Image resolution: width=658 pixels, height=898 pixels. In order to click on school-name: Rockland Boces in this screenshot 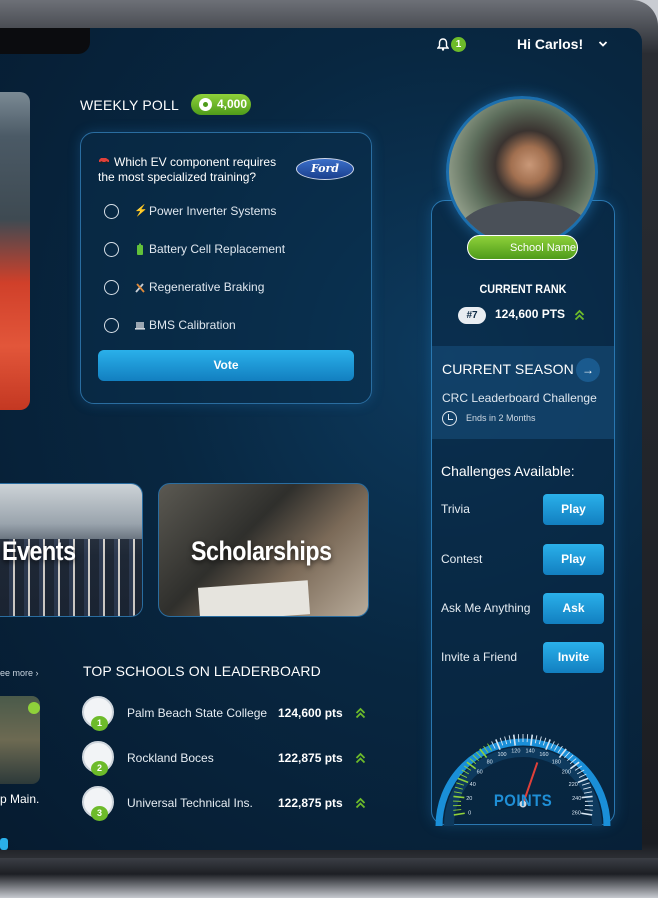, I will do `click(170, 758)`.